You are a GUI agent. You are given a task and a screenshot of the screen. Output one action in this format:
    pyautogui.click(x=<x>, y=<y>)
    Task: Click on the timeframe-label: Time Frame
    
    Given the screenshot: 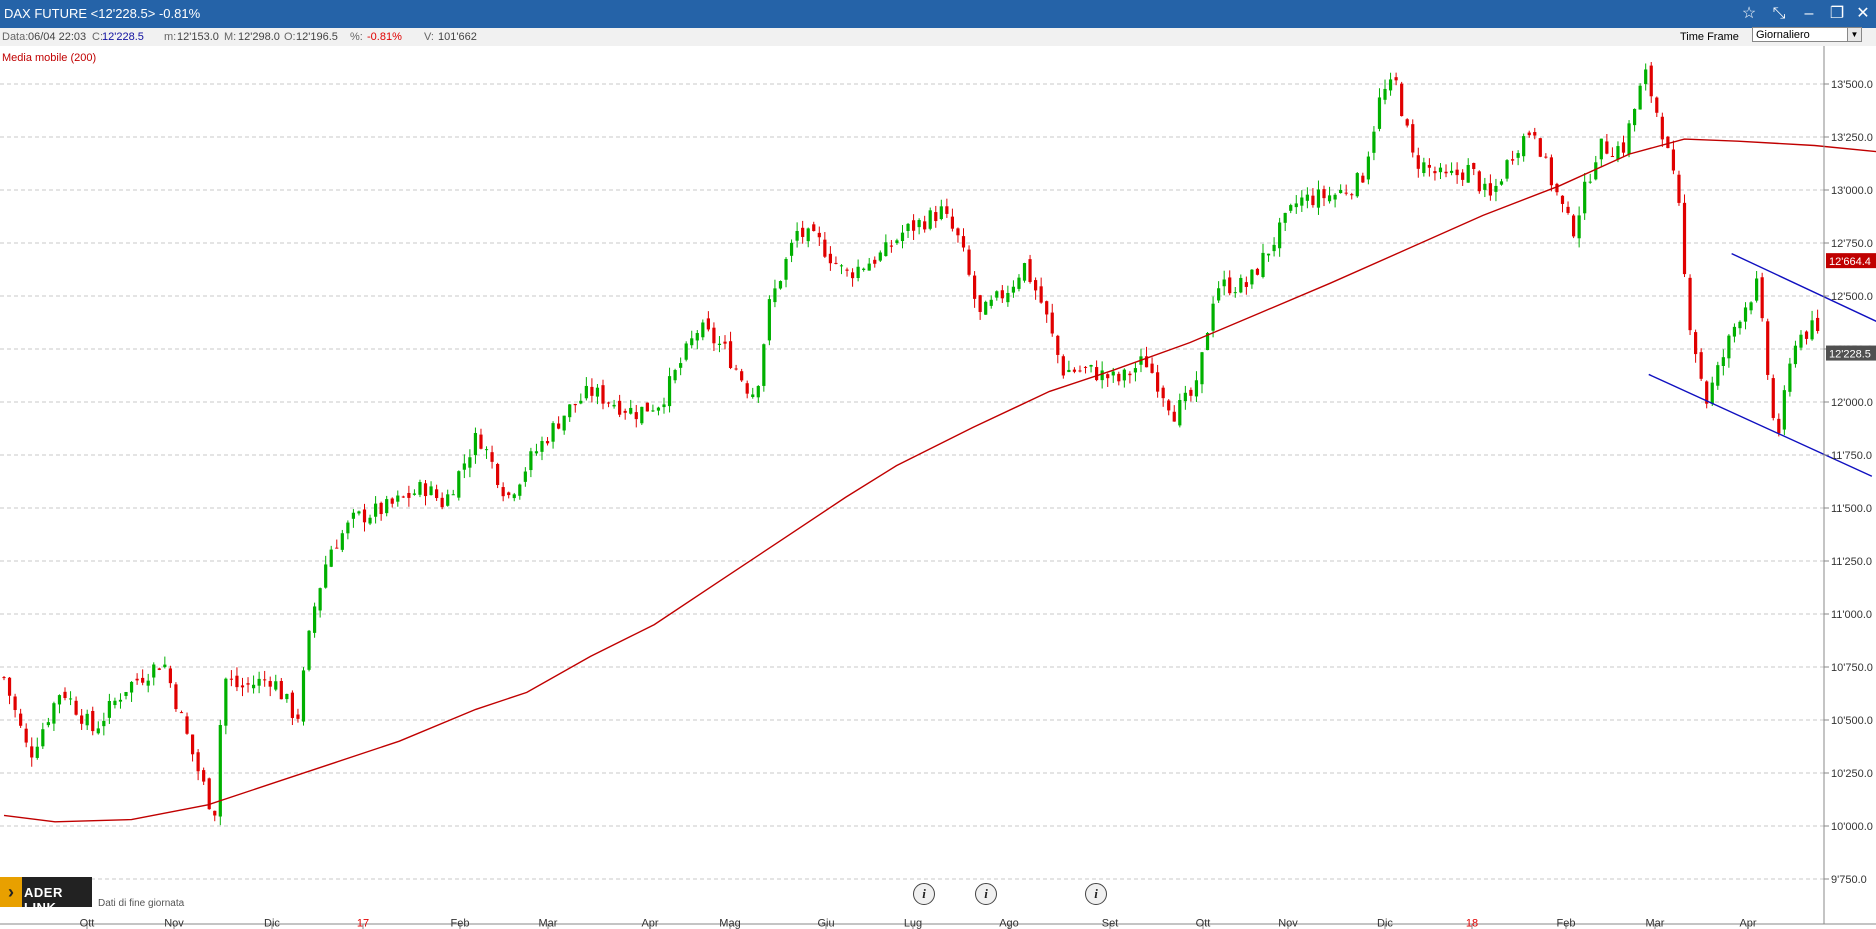 What is the action you would take?
    pyautogui.click(x=1709, y=37)
    